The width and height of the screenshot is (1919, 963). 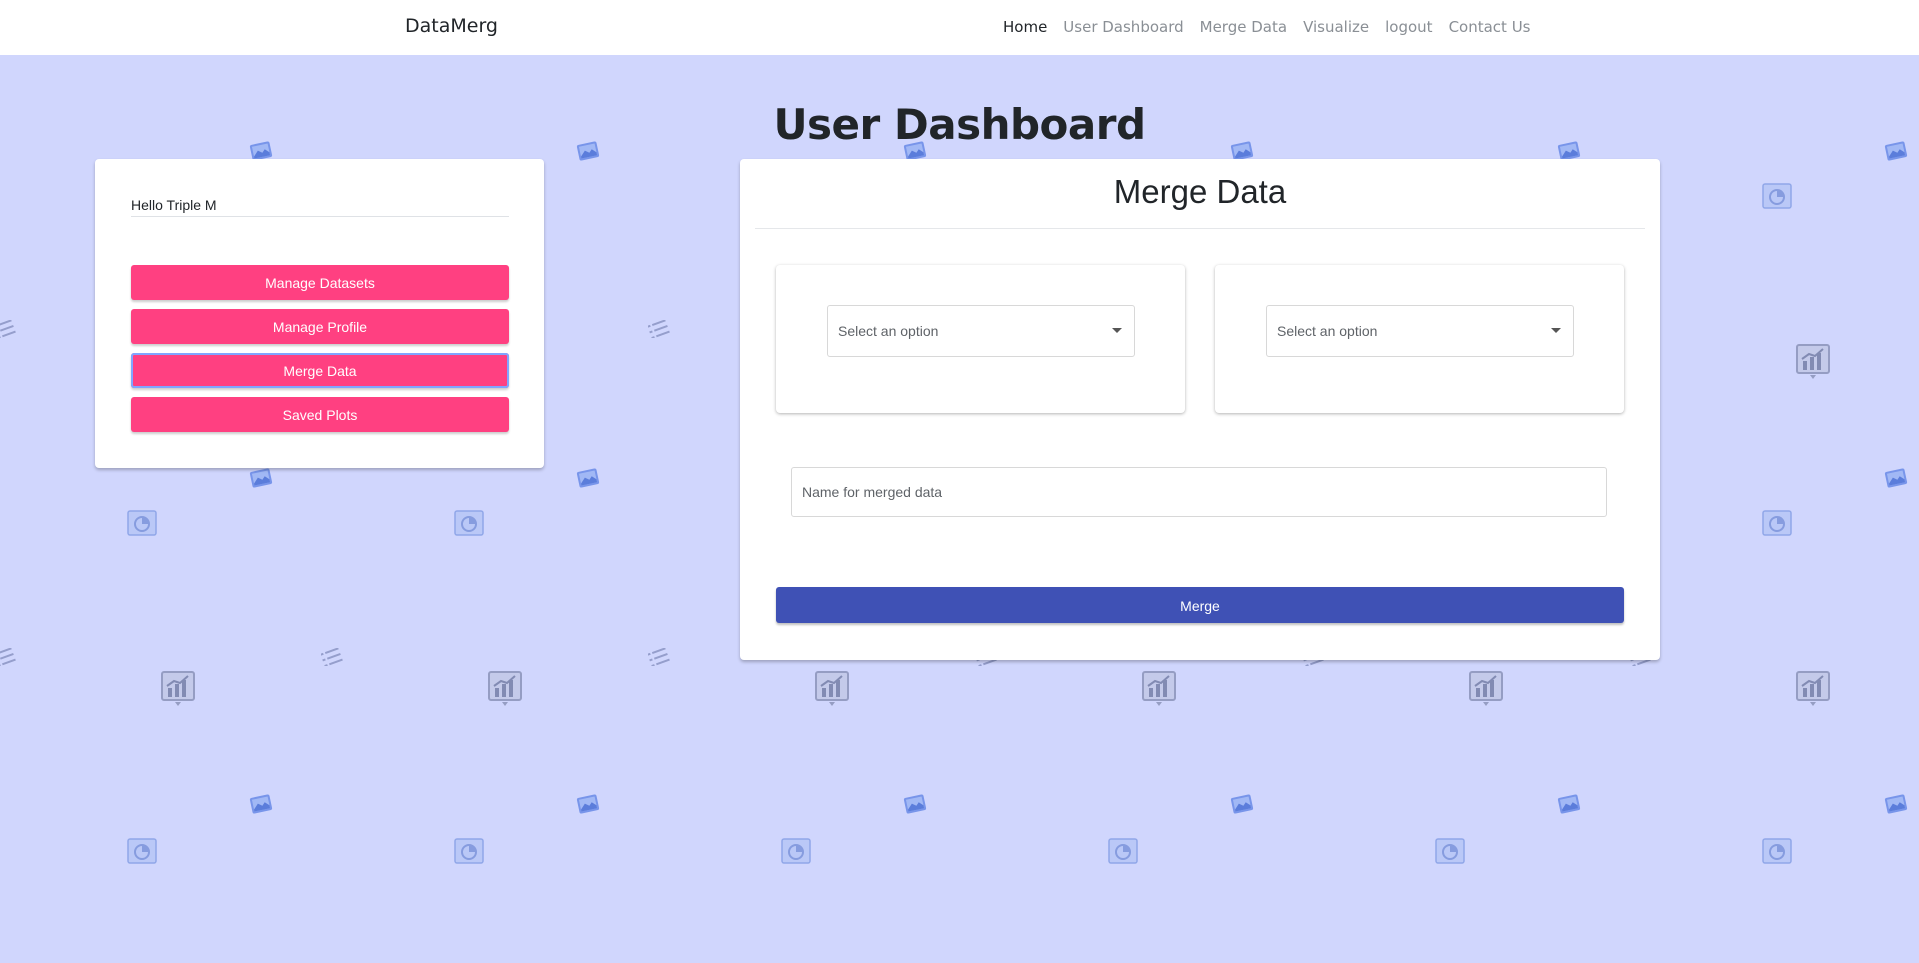 I want to click on nav-contact-us: Contact Us, so click(x=1490, y=27).